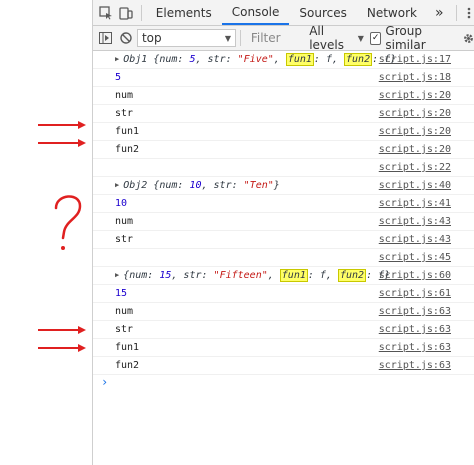  I want to click on log-levels-label: All levels, so click(327, 38).